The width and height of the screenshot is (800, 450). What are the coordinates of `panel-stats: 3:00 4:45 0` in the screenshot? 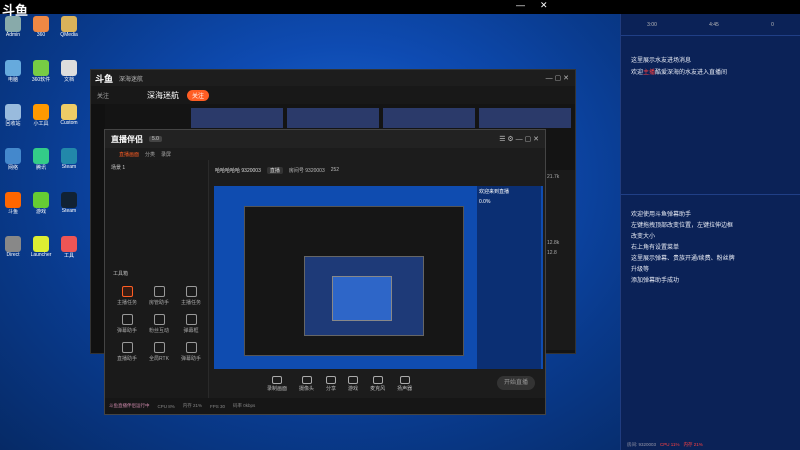 It's located at (710, 25).